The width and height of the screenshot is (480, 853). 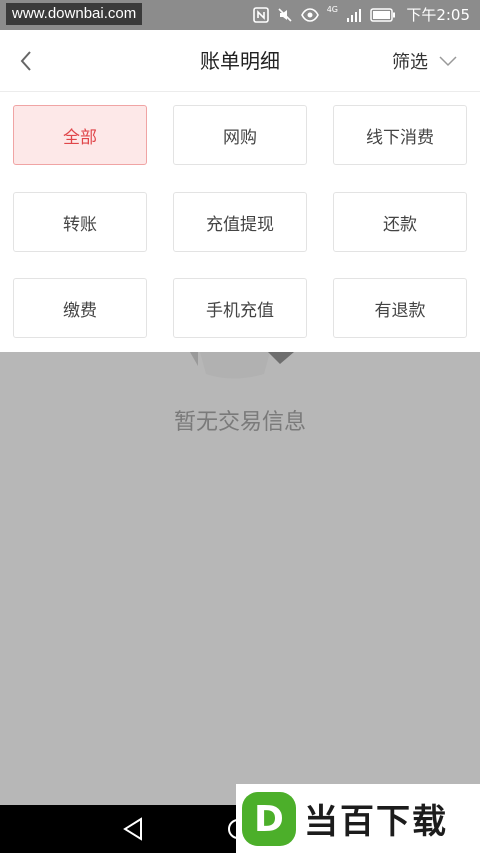 I want to click on filter-chip-all: 全部, so click(x=80, y=135).